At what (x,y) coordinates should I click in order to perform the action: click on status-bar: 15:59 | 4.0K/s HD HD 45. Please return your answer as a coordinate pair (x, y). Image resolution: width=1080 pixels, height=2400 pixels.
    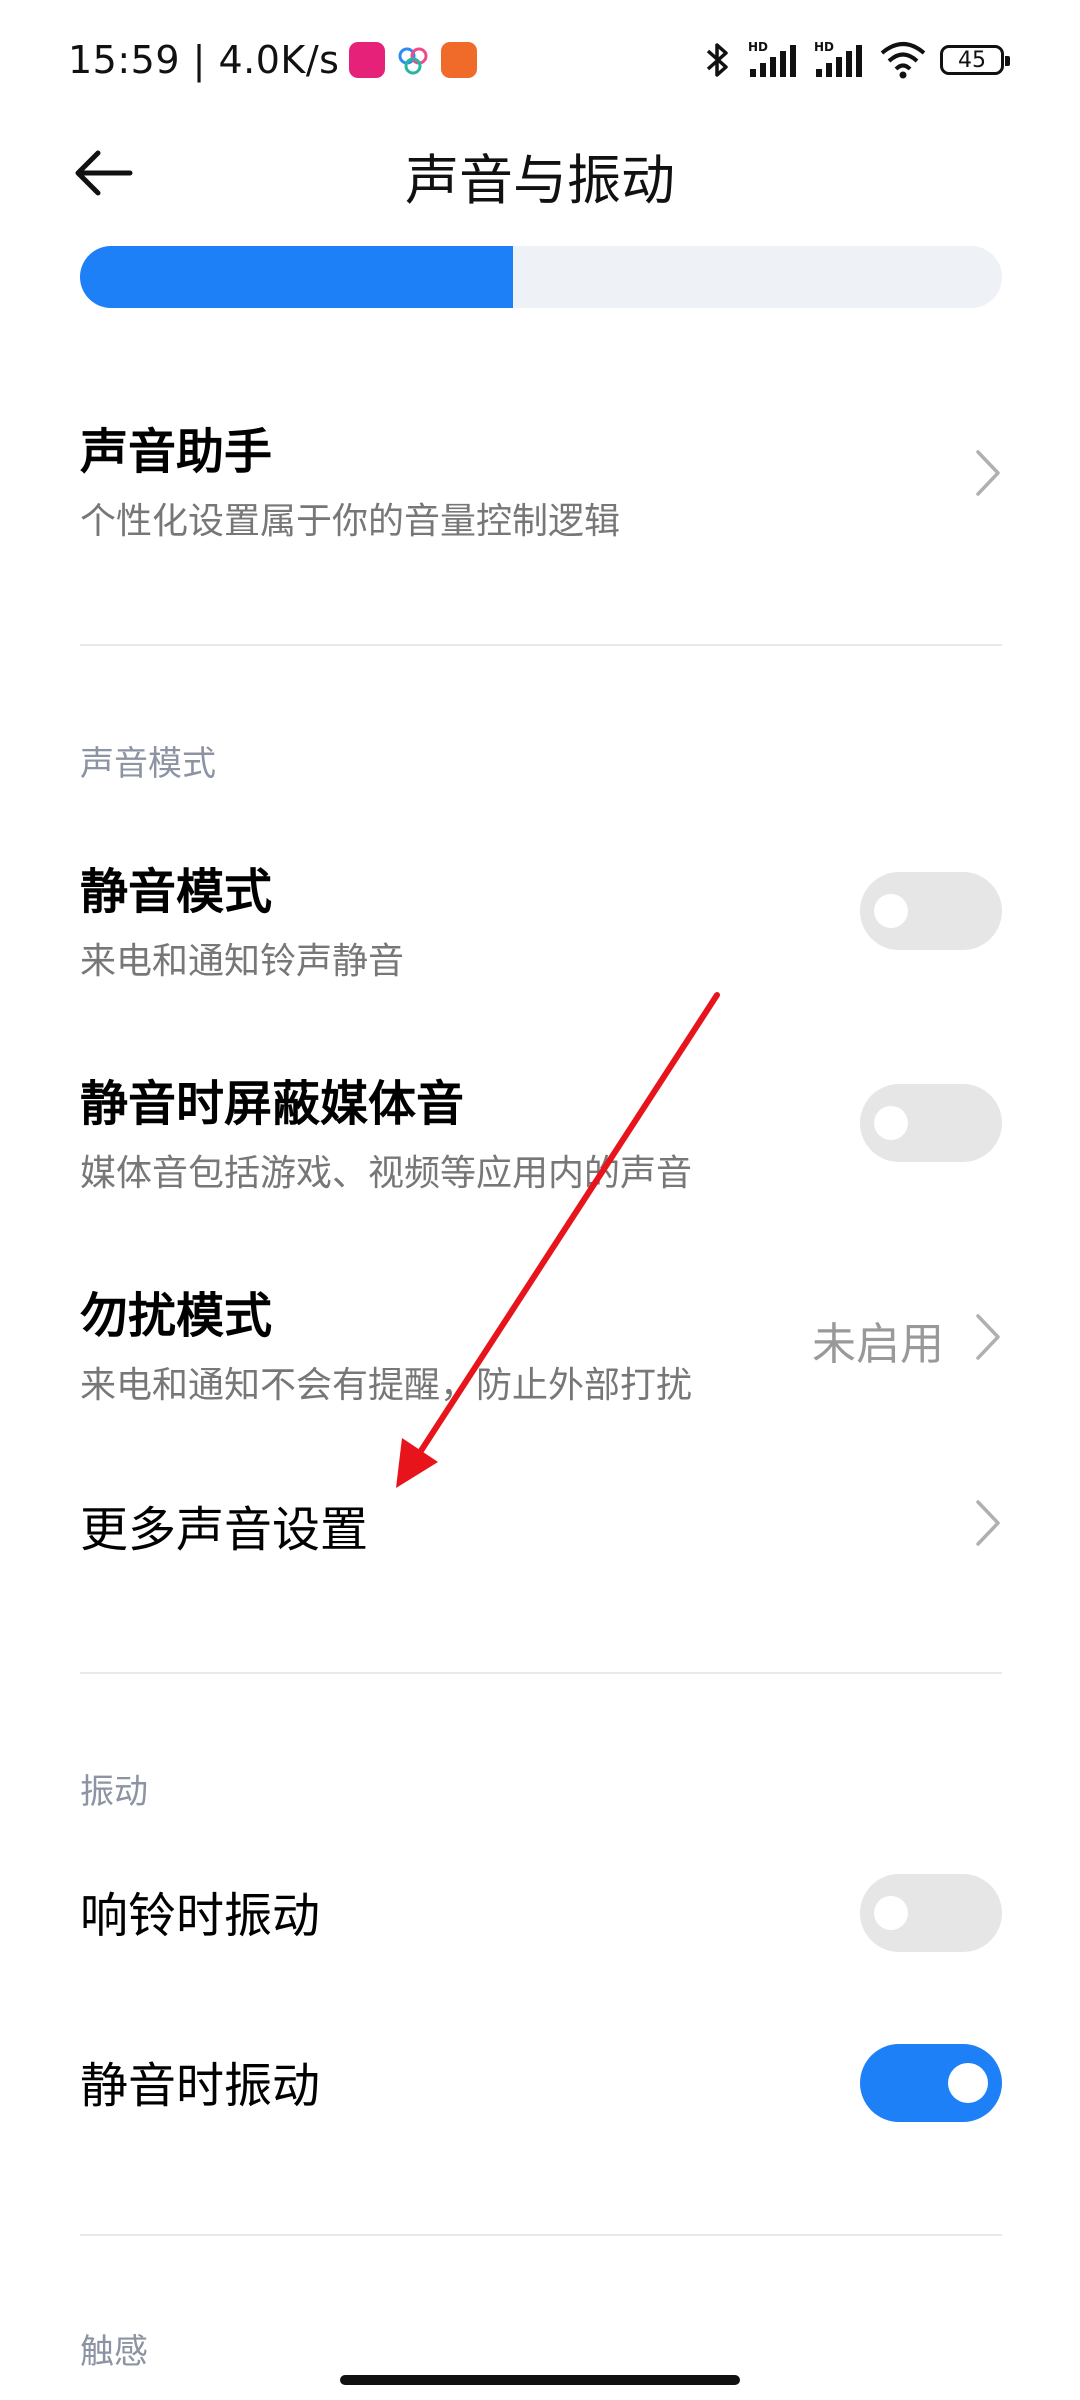
    Looking at the image, I should click on (540, 59).